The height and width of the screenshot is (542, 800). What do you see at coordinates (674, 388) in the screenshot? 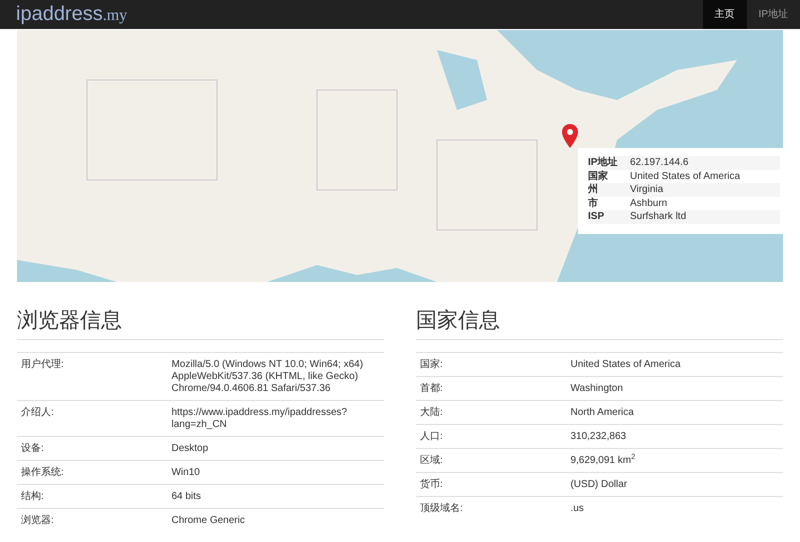
I see `table-cell: Washington` at bounding box center [674, 388].